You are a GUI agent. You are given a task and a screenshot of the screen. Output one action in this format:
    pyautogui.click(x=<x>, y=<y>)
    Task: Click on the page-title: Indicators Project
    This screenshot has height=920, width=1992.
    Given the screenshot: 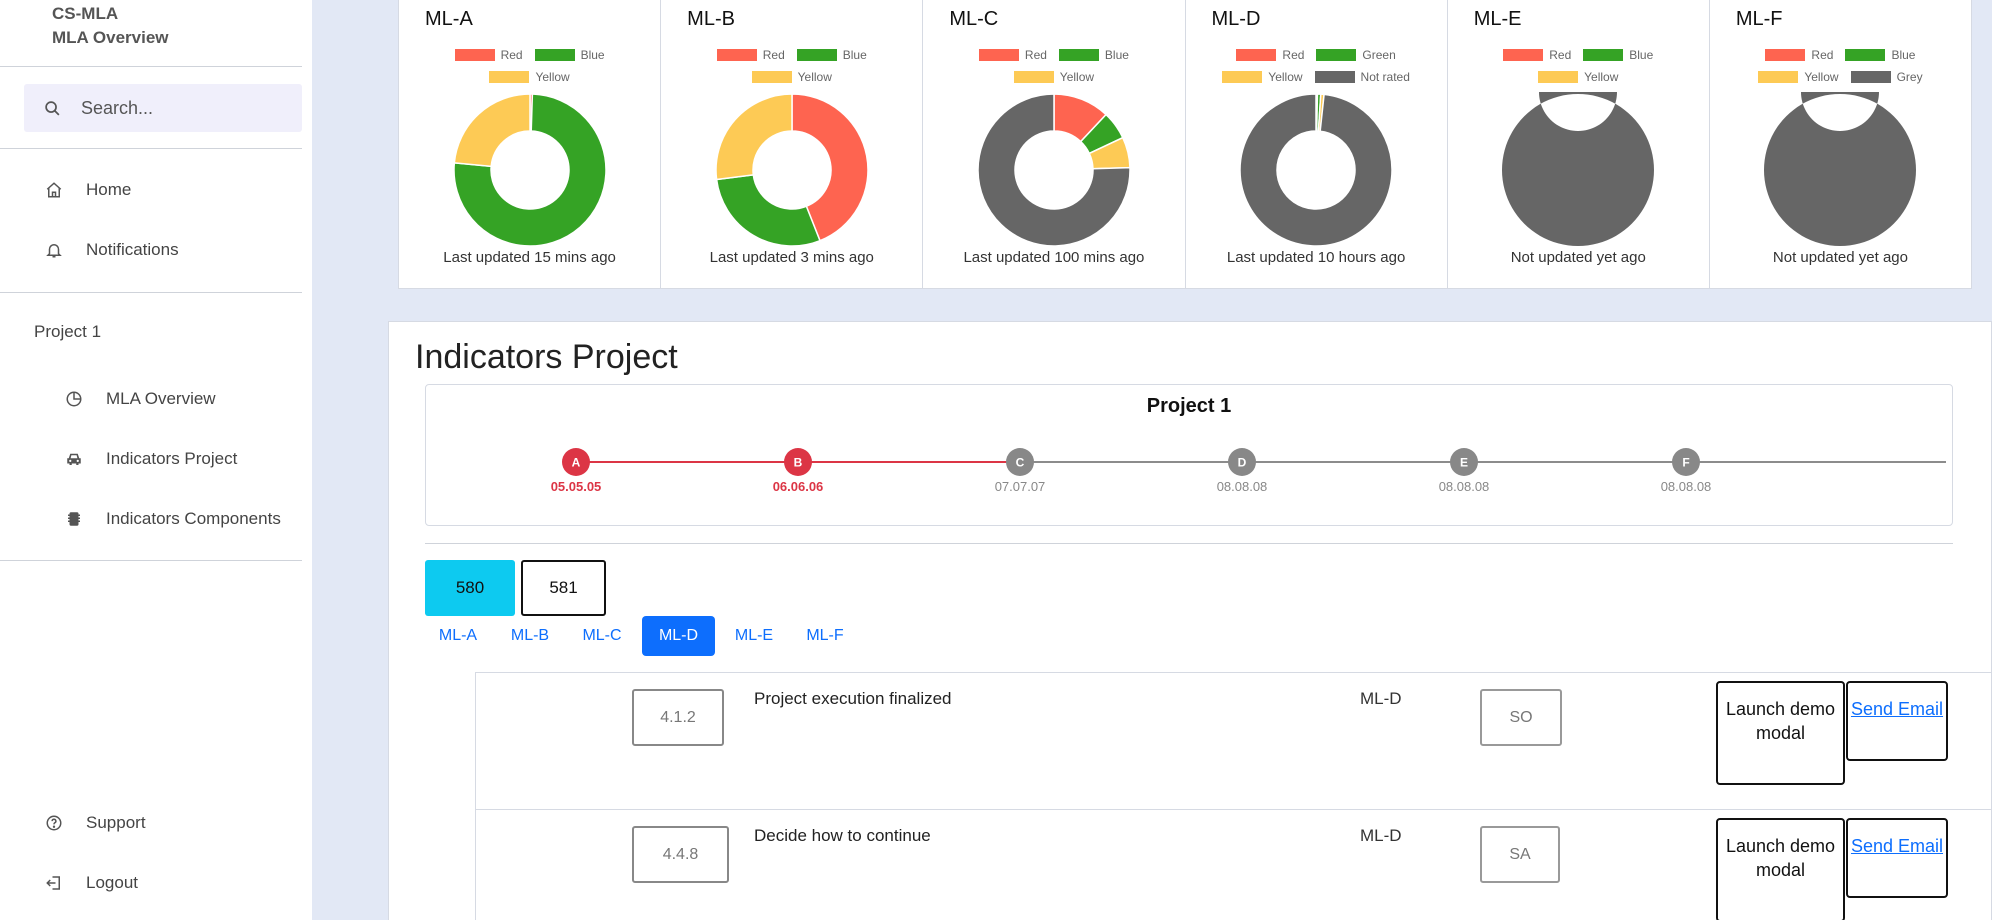 What is the action you would take?
    pyautogui.click(x=546, y=357)
    